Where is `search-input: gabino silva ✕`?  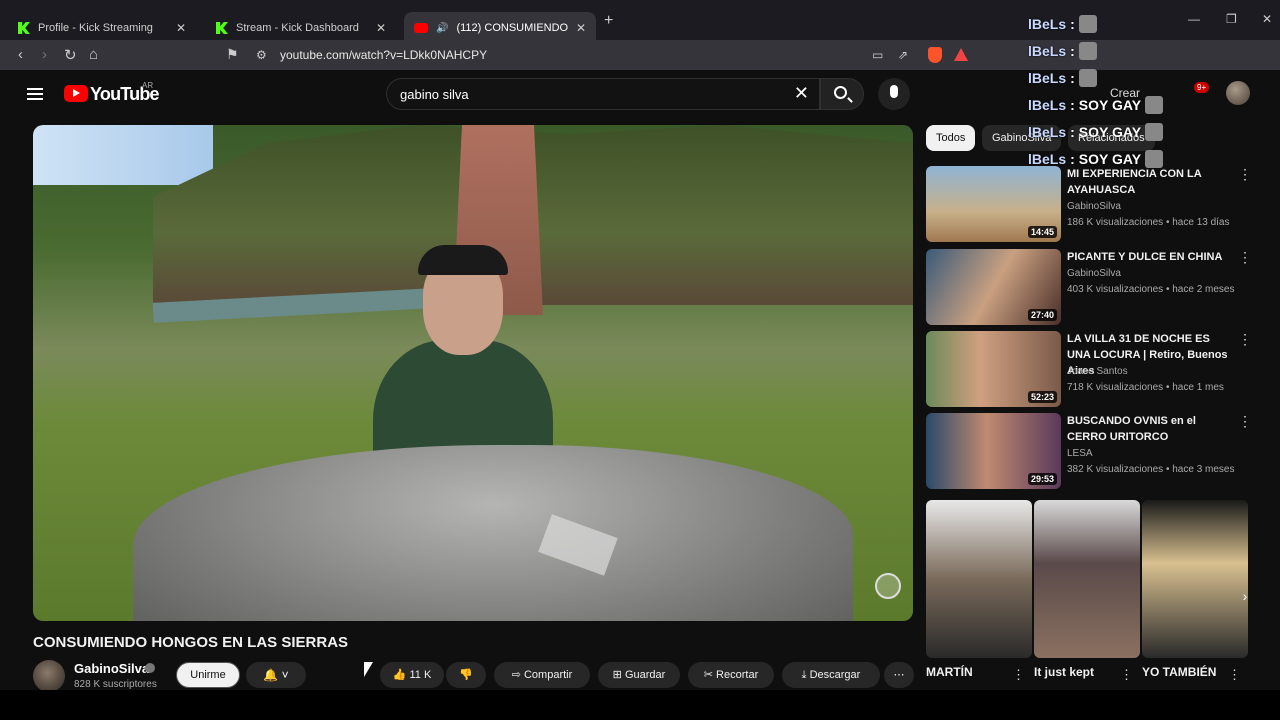
search-input: gabino silva ✕ is located at coordinates (603, 94).